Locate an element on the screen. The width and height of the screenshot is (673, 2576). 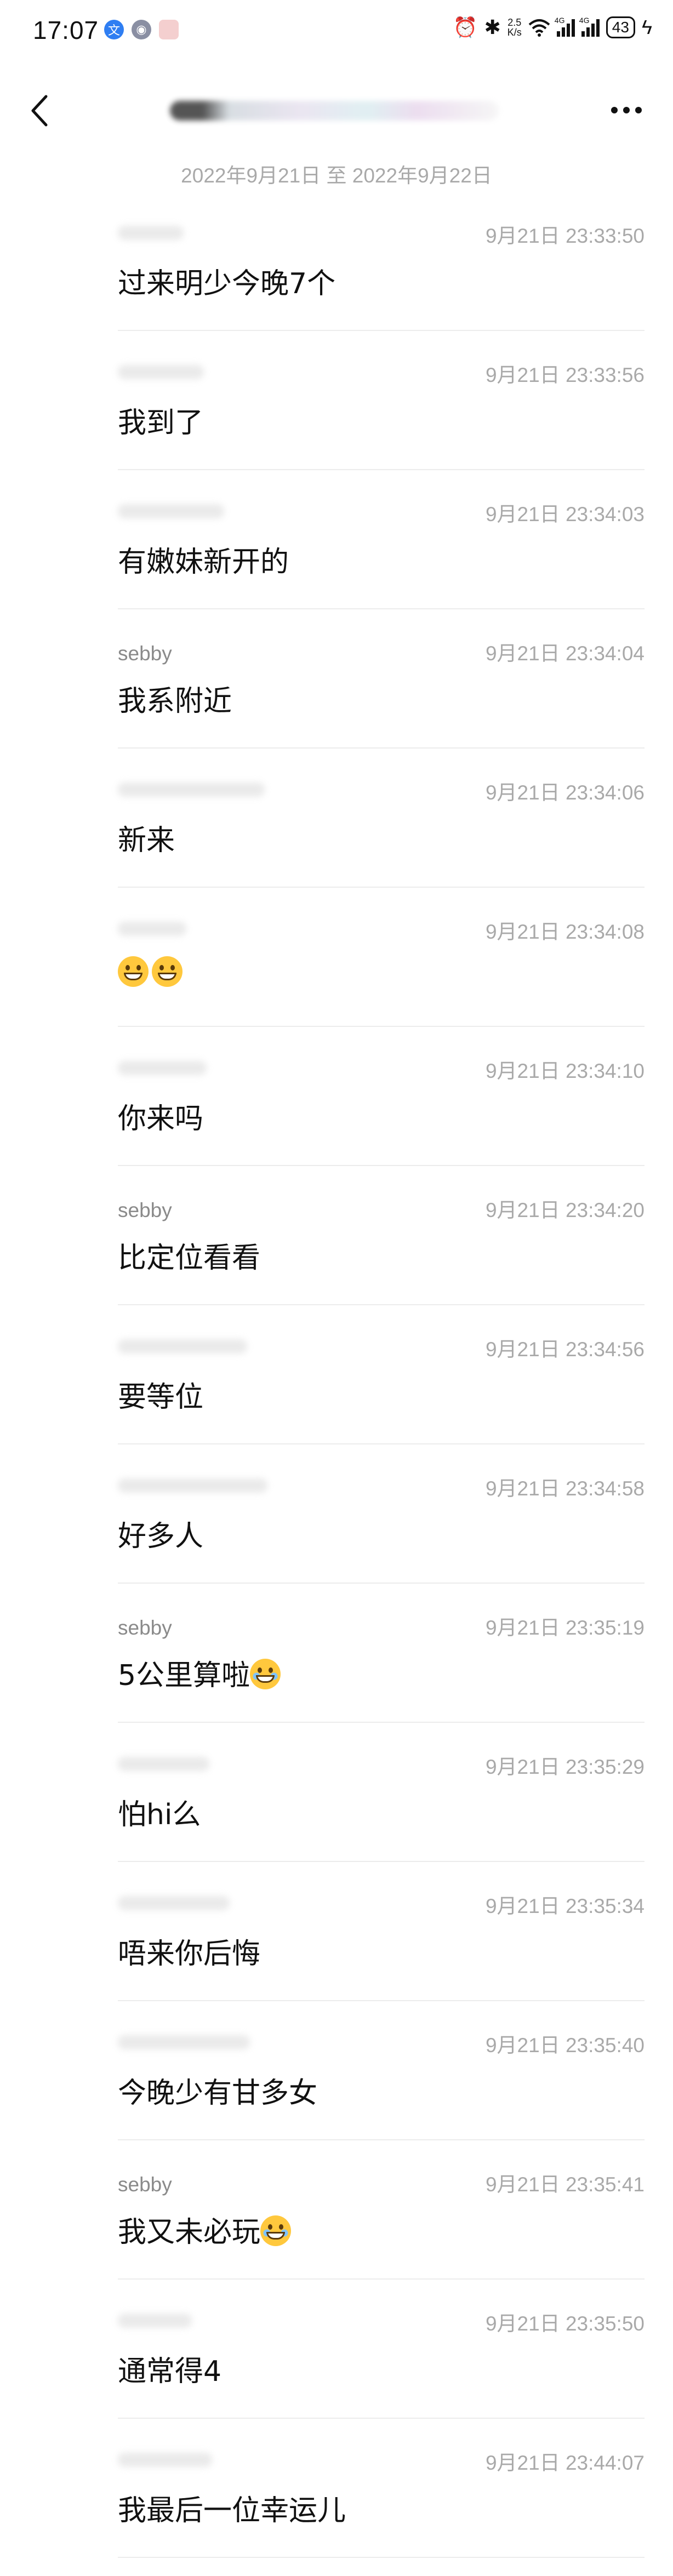
message-timestamp: 9月21日 23:33:50 is located at coordinates (565, 236).